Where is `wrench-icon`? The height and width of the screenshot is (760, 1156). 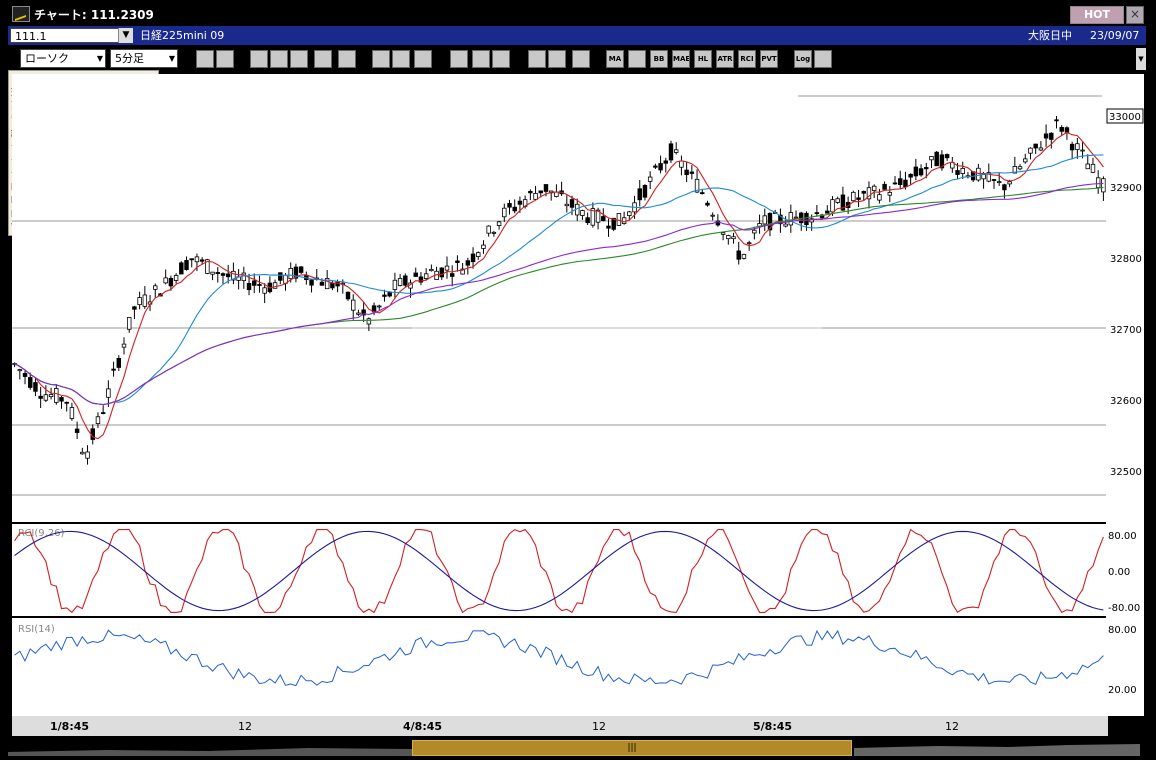
wrench-icon is located at coordinates (557, 59).